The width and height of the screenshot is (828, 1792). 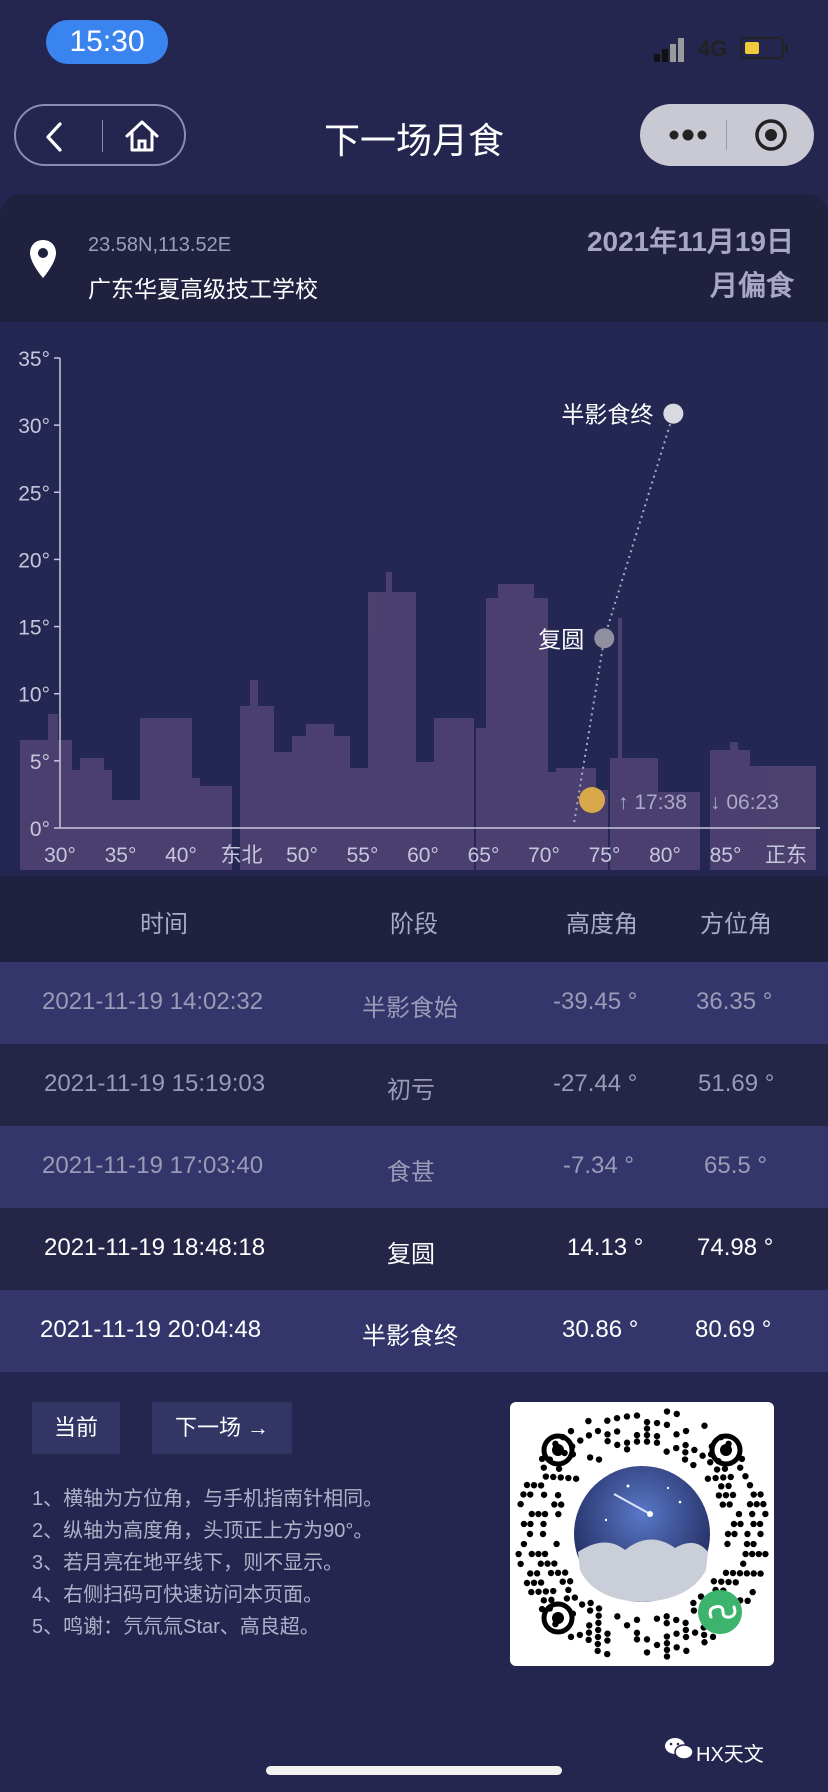 What do you see at coordinates (164, 924) in the screenshot?
I see `col-time: 时间` at bounding box center [164, 924].